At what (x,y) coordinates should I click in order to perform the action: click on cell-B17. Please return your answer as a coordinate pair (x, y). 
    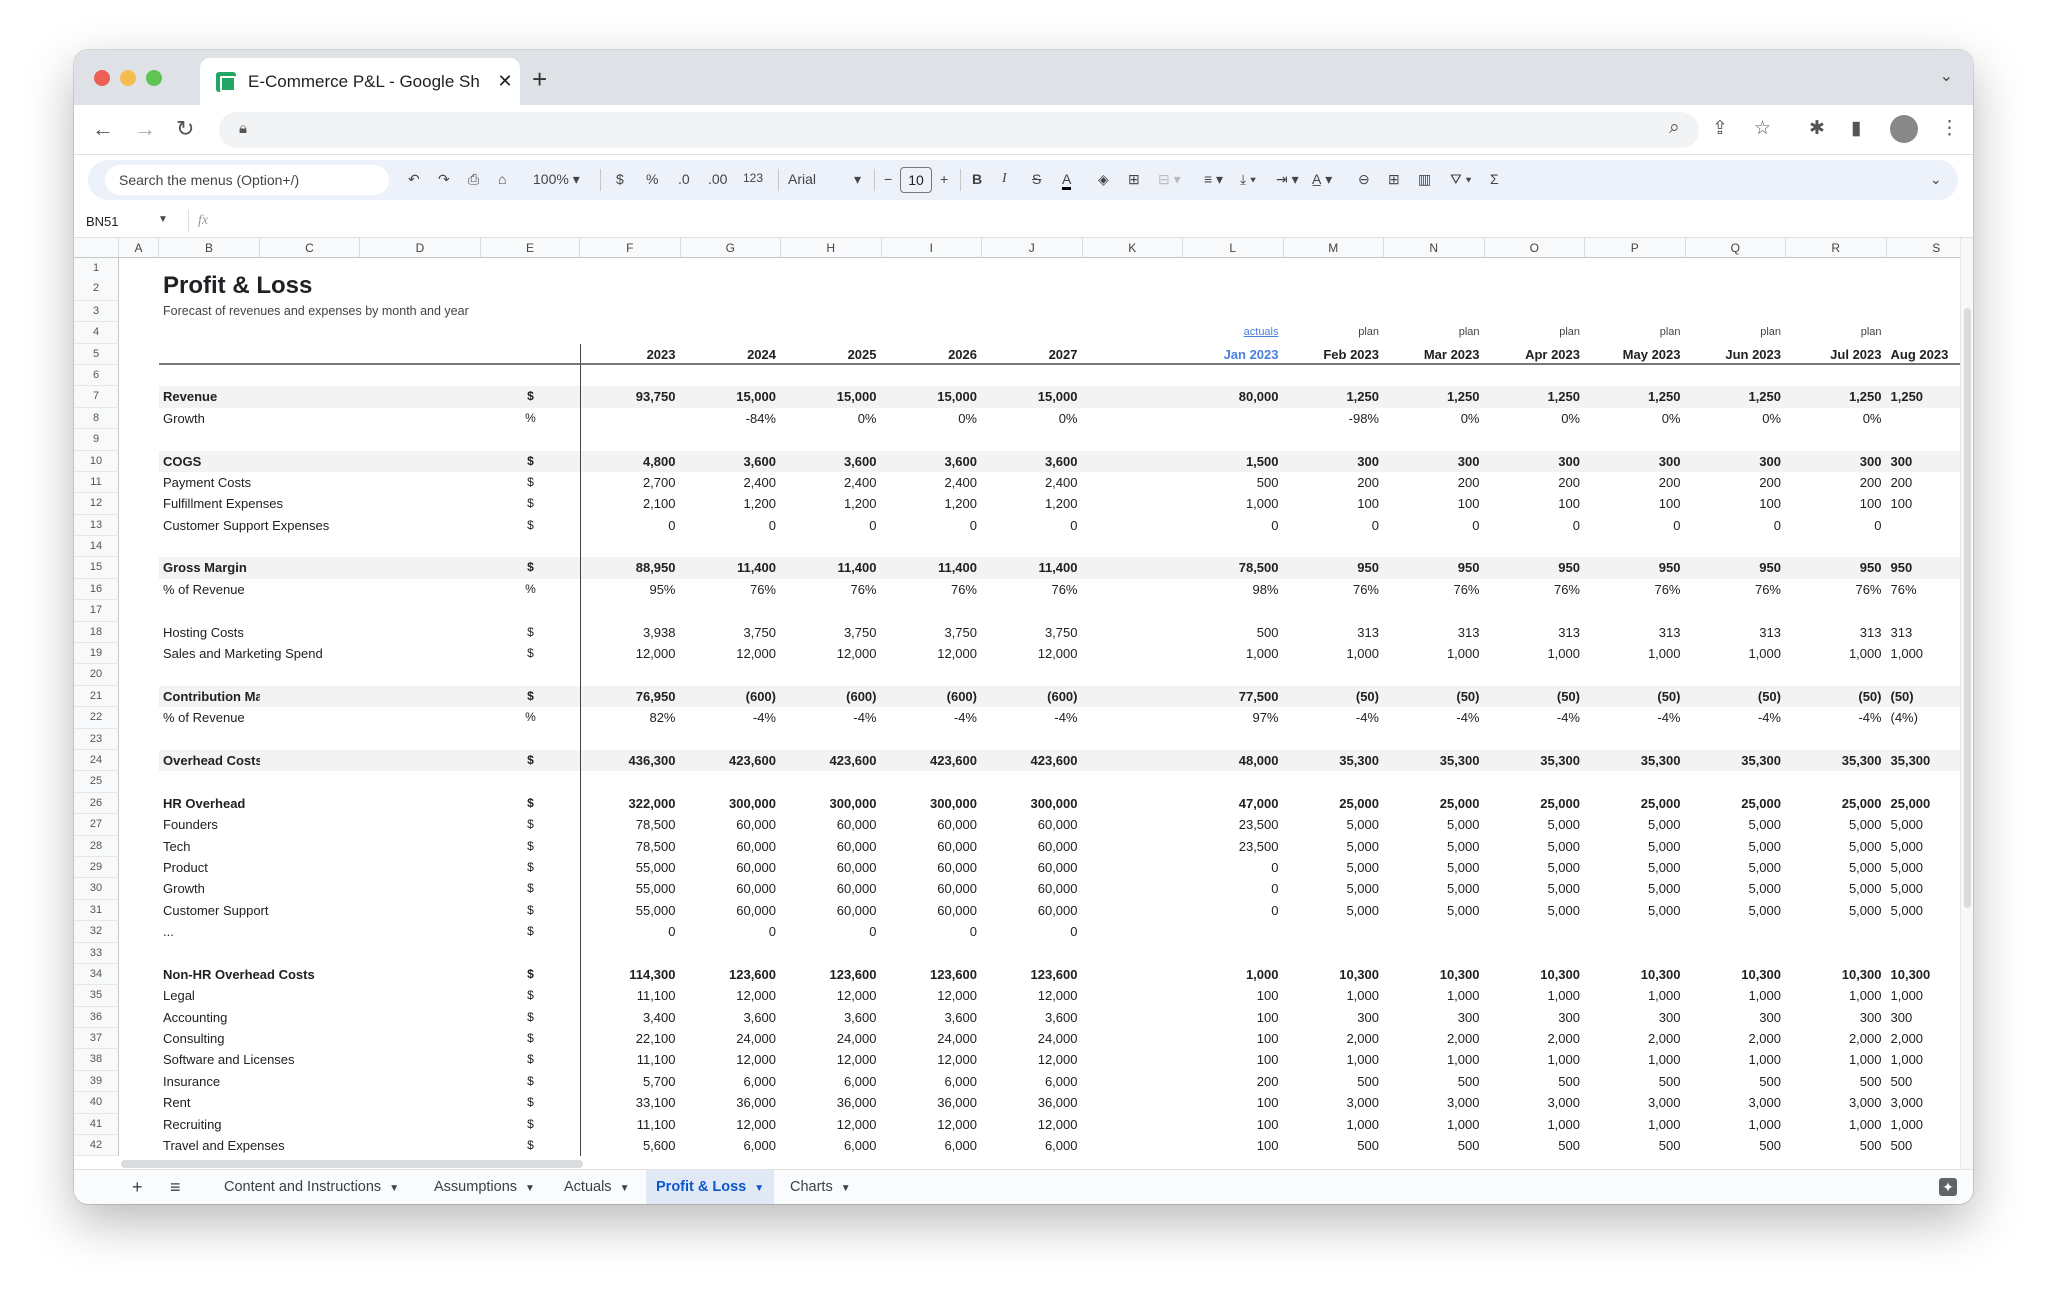
    Looking at the image, I should click on (209, 610).